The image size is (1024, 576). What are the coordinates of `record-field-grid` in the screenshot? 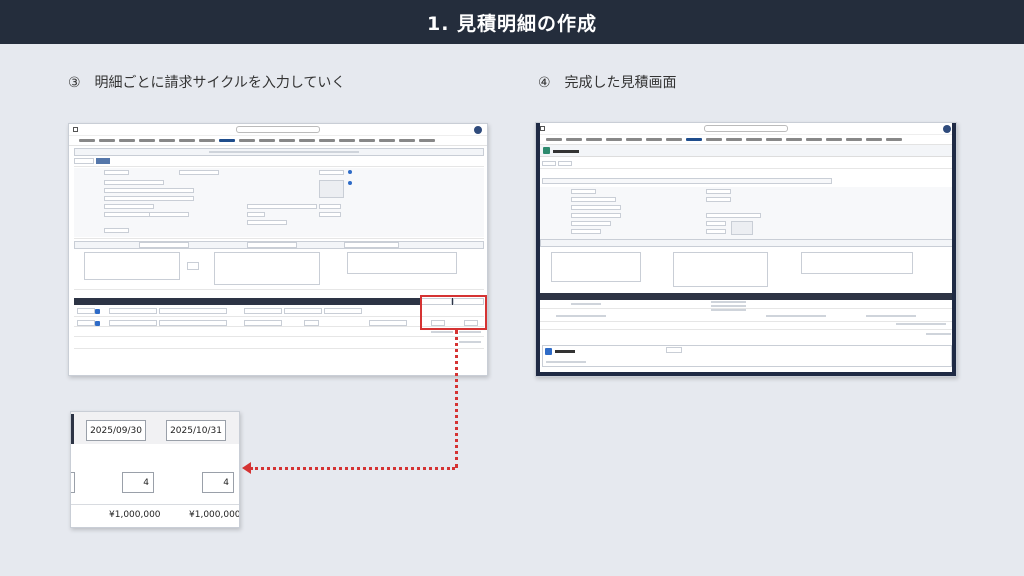 It's located at (279, 202).